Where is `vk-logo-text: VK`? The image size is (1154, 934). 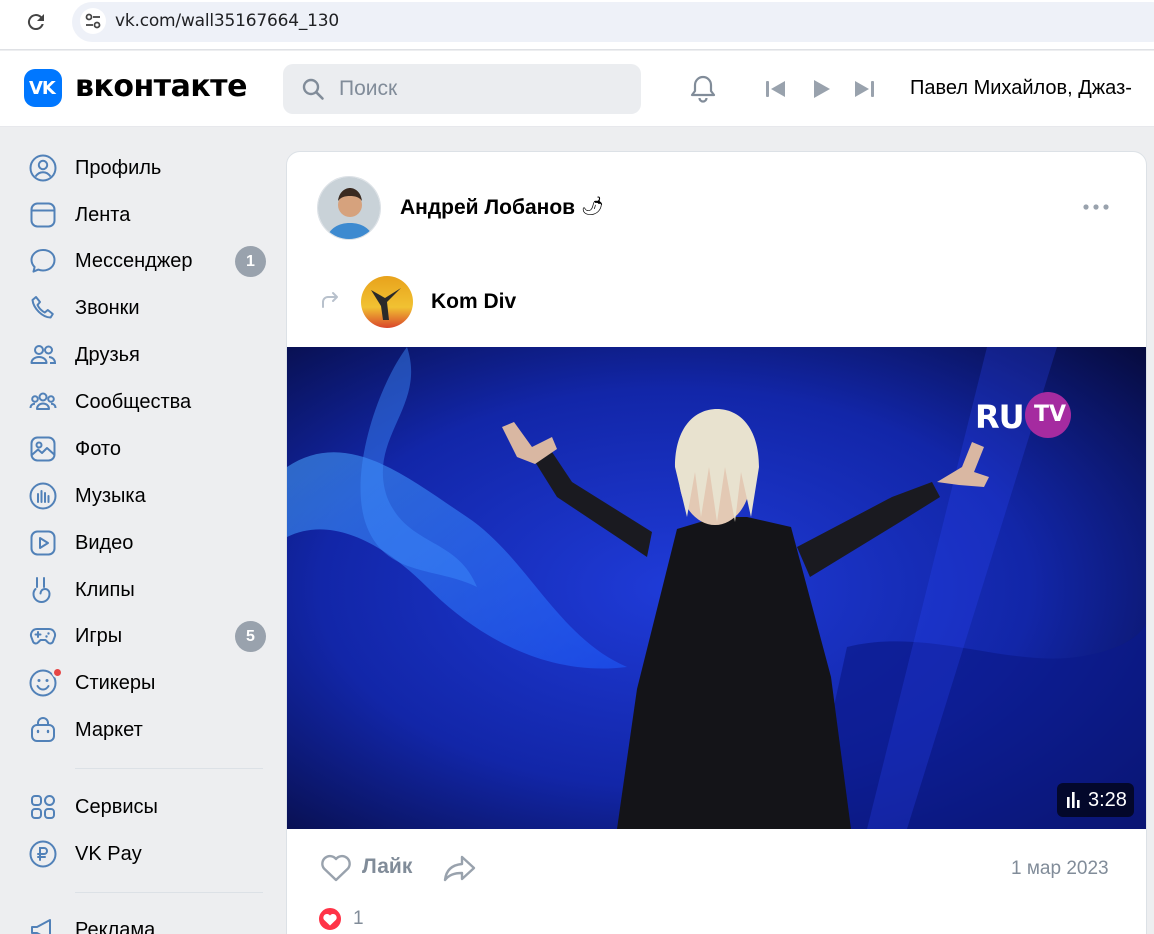 vk-logo-text: VK is located at coordinates (42, 88).